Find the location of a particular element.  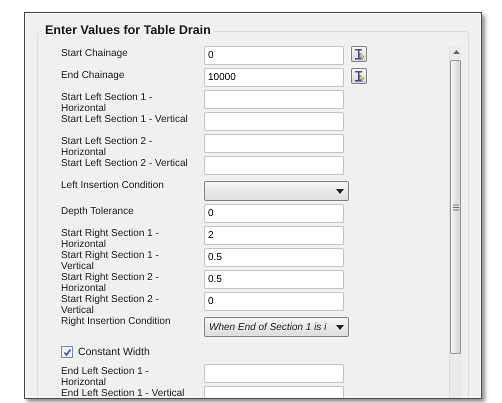

field-label: Start Left Section 2 - Horizontal is located at coordinates (107, 146).